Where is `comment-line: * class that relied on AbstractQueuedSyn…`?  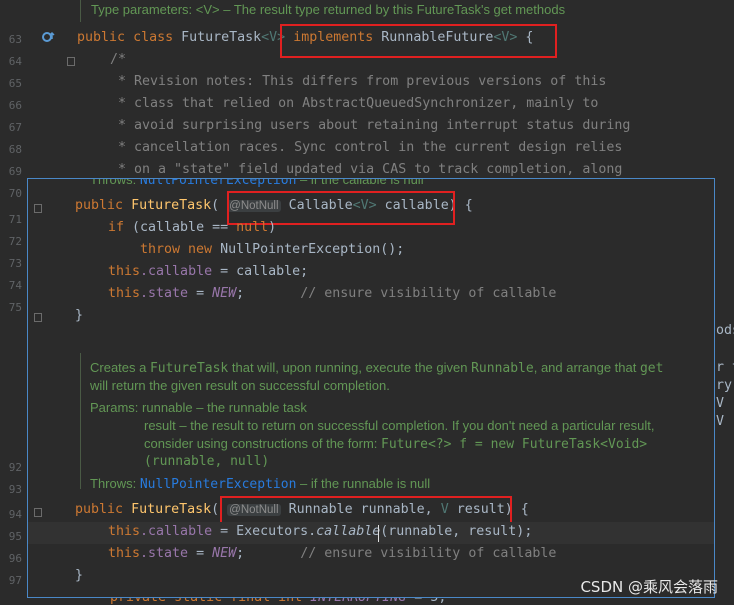 comment-line: * class that relied on AbstractQueuedSyn… is located at coordinates (354, 103).